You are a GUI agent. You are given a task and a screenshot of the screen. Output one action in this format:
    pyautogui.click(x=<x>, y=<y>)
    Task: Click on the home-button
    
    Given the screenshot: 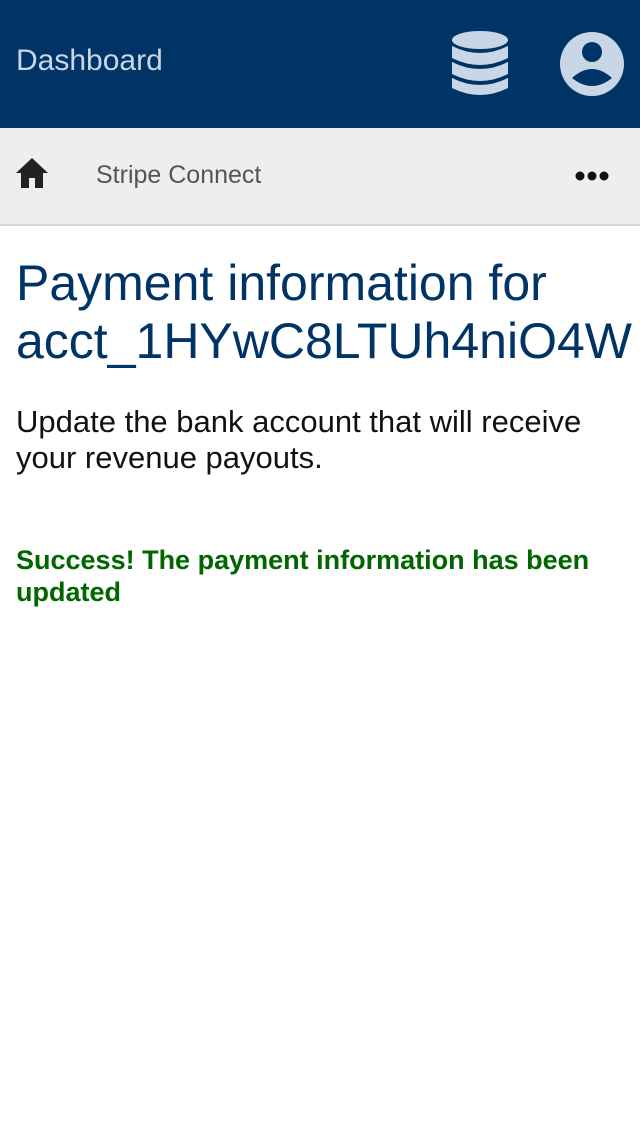 What is the action you would take?
    pyautogui.click(x=32, y=174)
    